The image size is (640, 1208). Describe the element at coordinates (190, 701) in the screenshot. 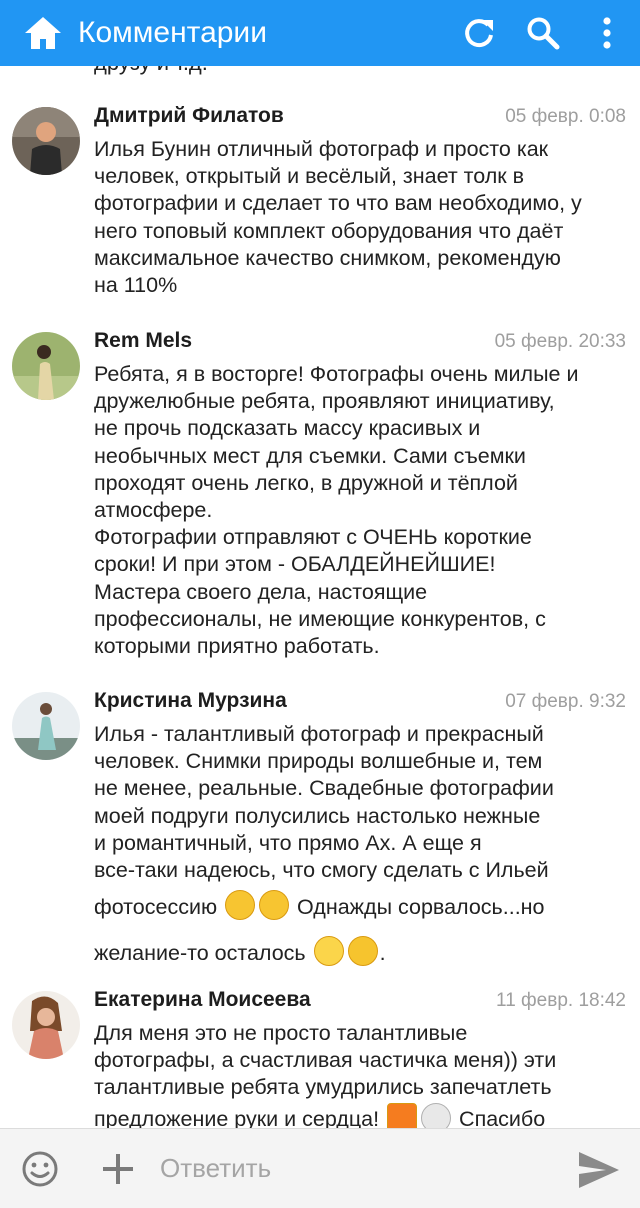

I see `comment-author: Кристина Мурзина` at that location.